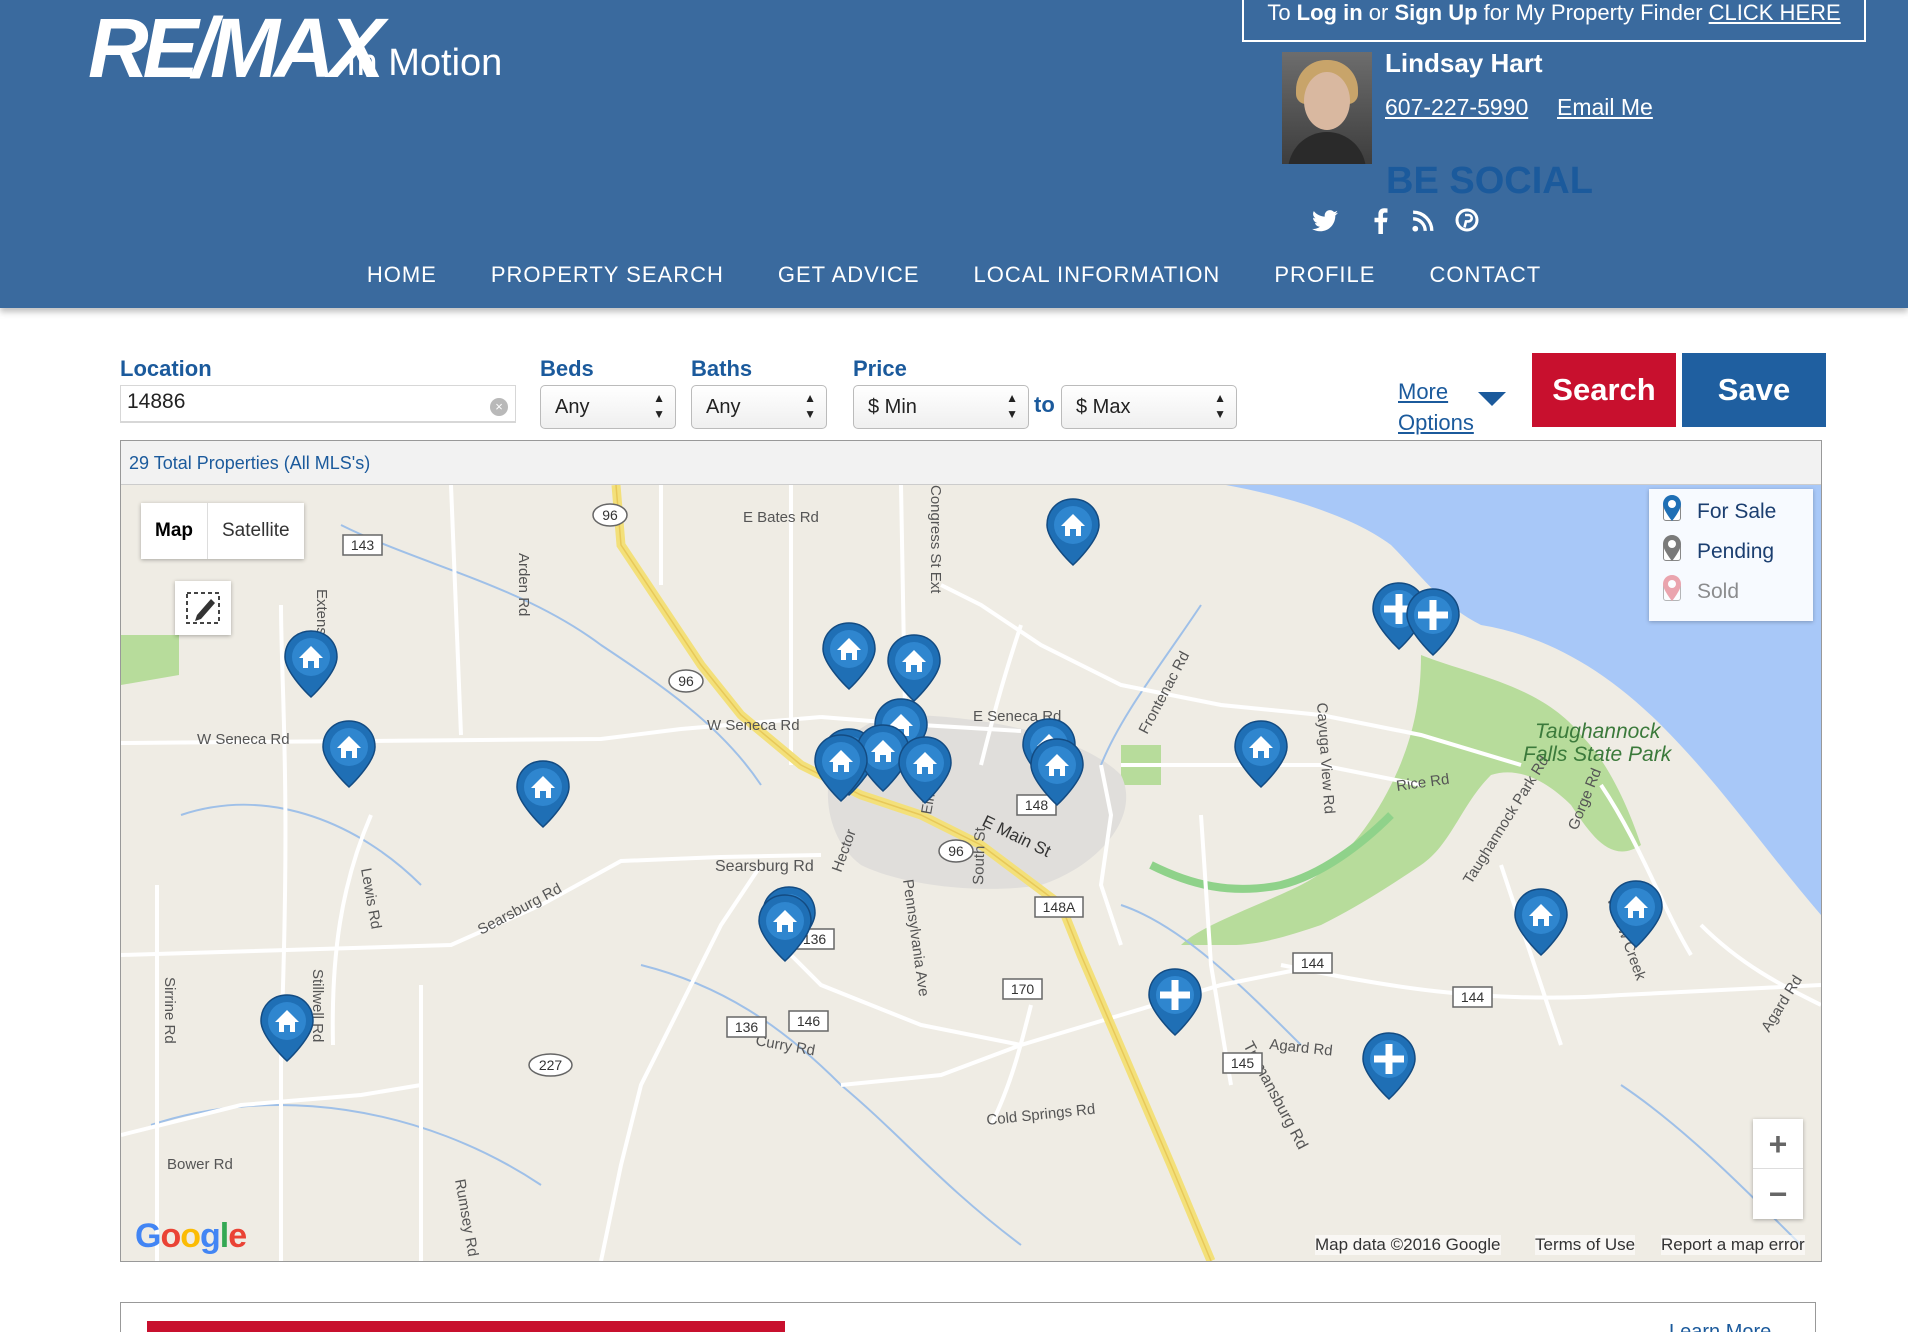 This screenshot has width=1908, height=1332. What do you see at coordinates (1720, 1326) in the screenshot?
I see `learn-more-link: Learn More` at bounding box center [1720, 1326].